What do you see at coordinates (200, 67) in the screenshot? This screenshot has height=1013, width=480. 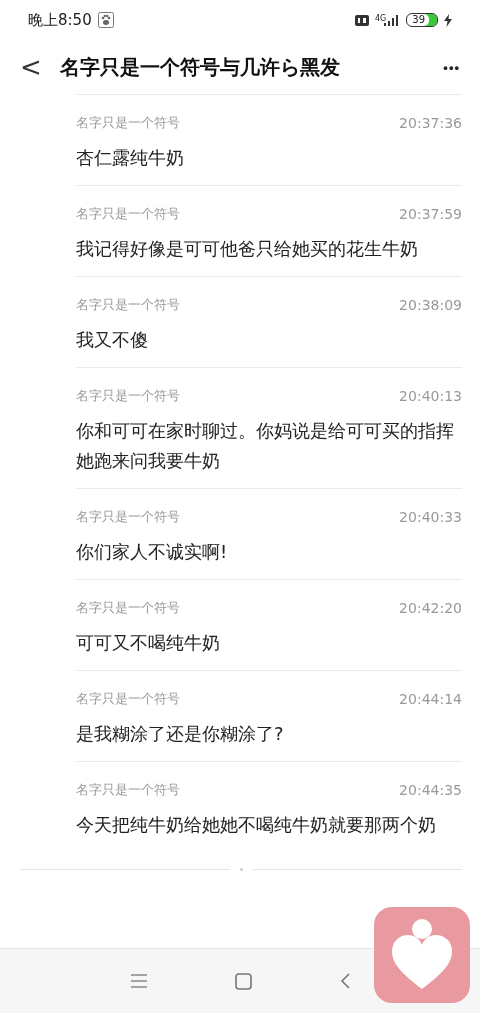 I see `chat-title: 名字只是一个符号与几许ら黑发` at bounding box center [200, 67].